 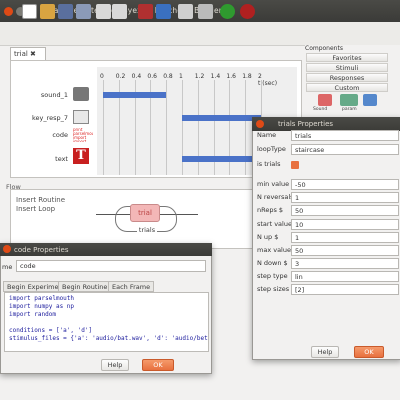 What do you see at coordinates (325, 100) in the screenshot?
I see `sound-component-icon` at bounding box center [325, 100].